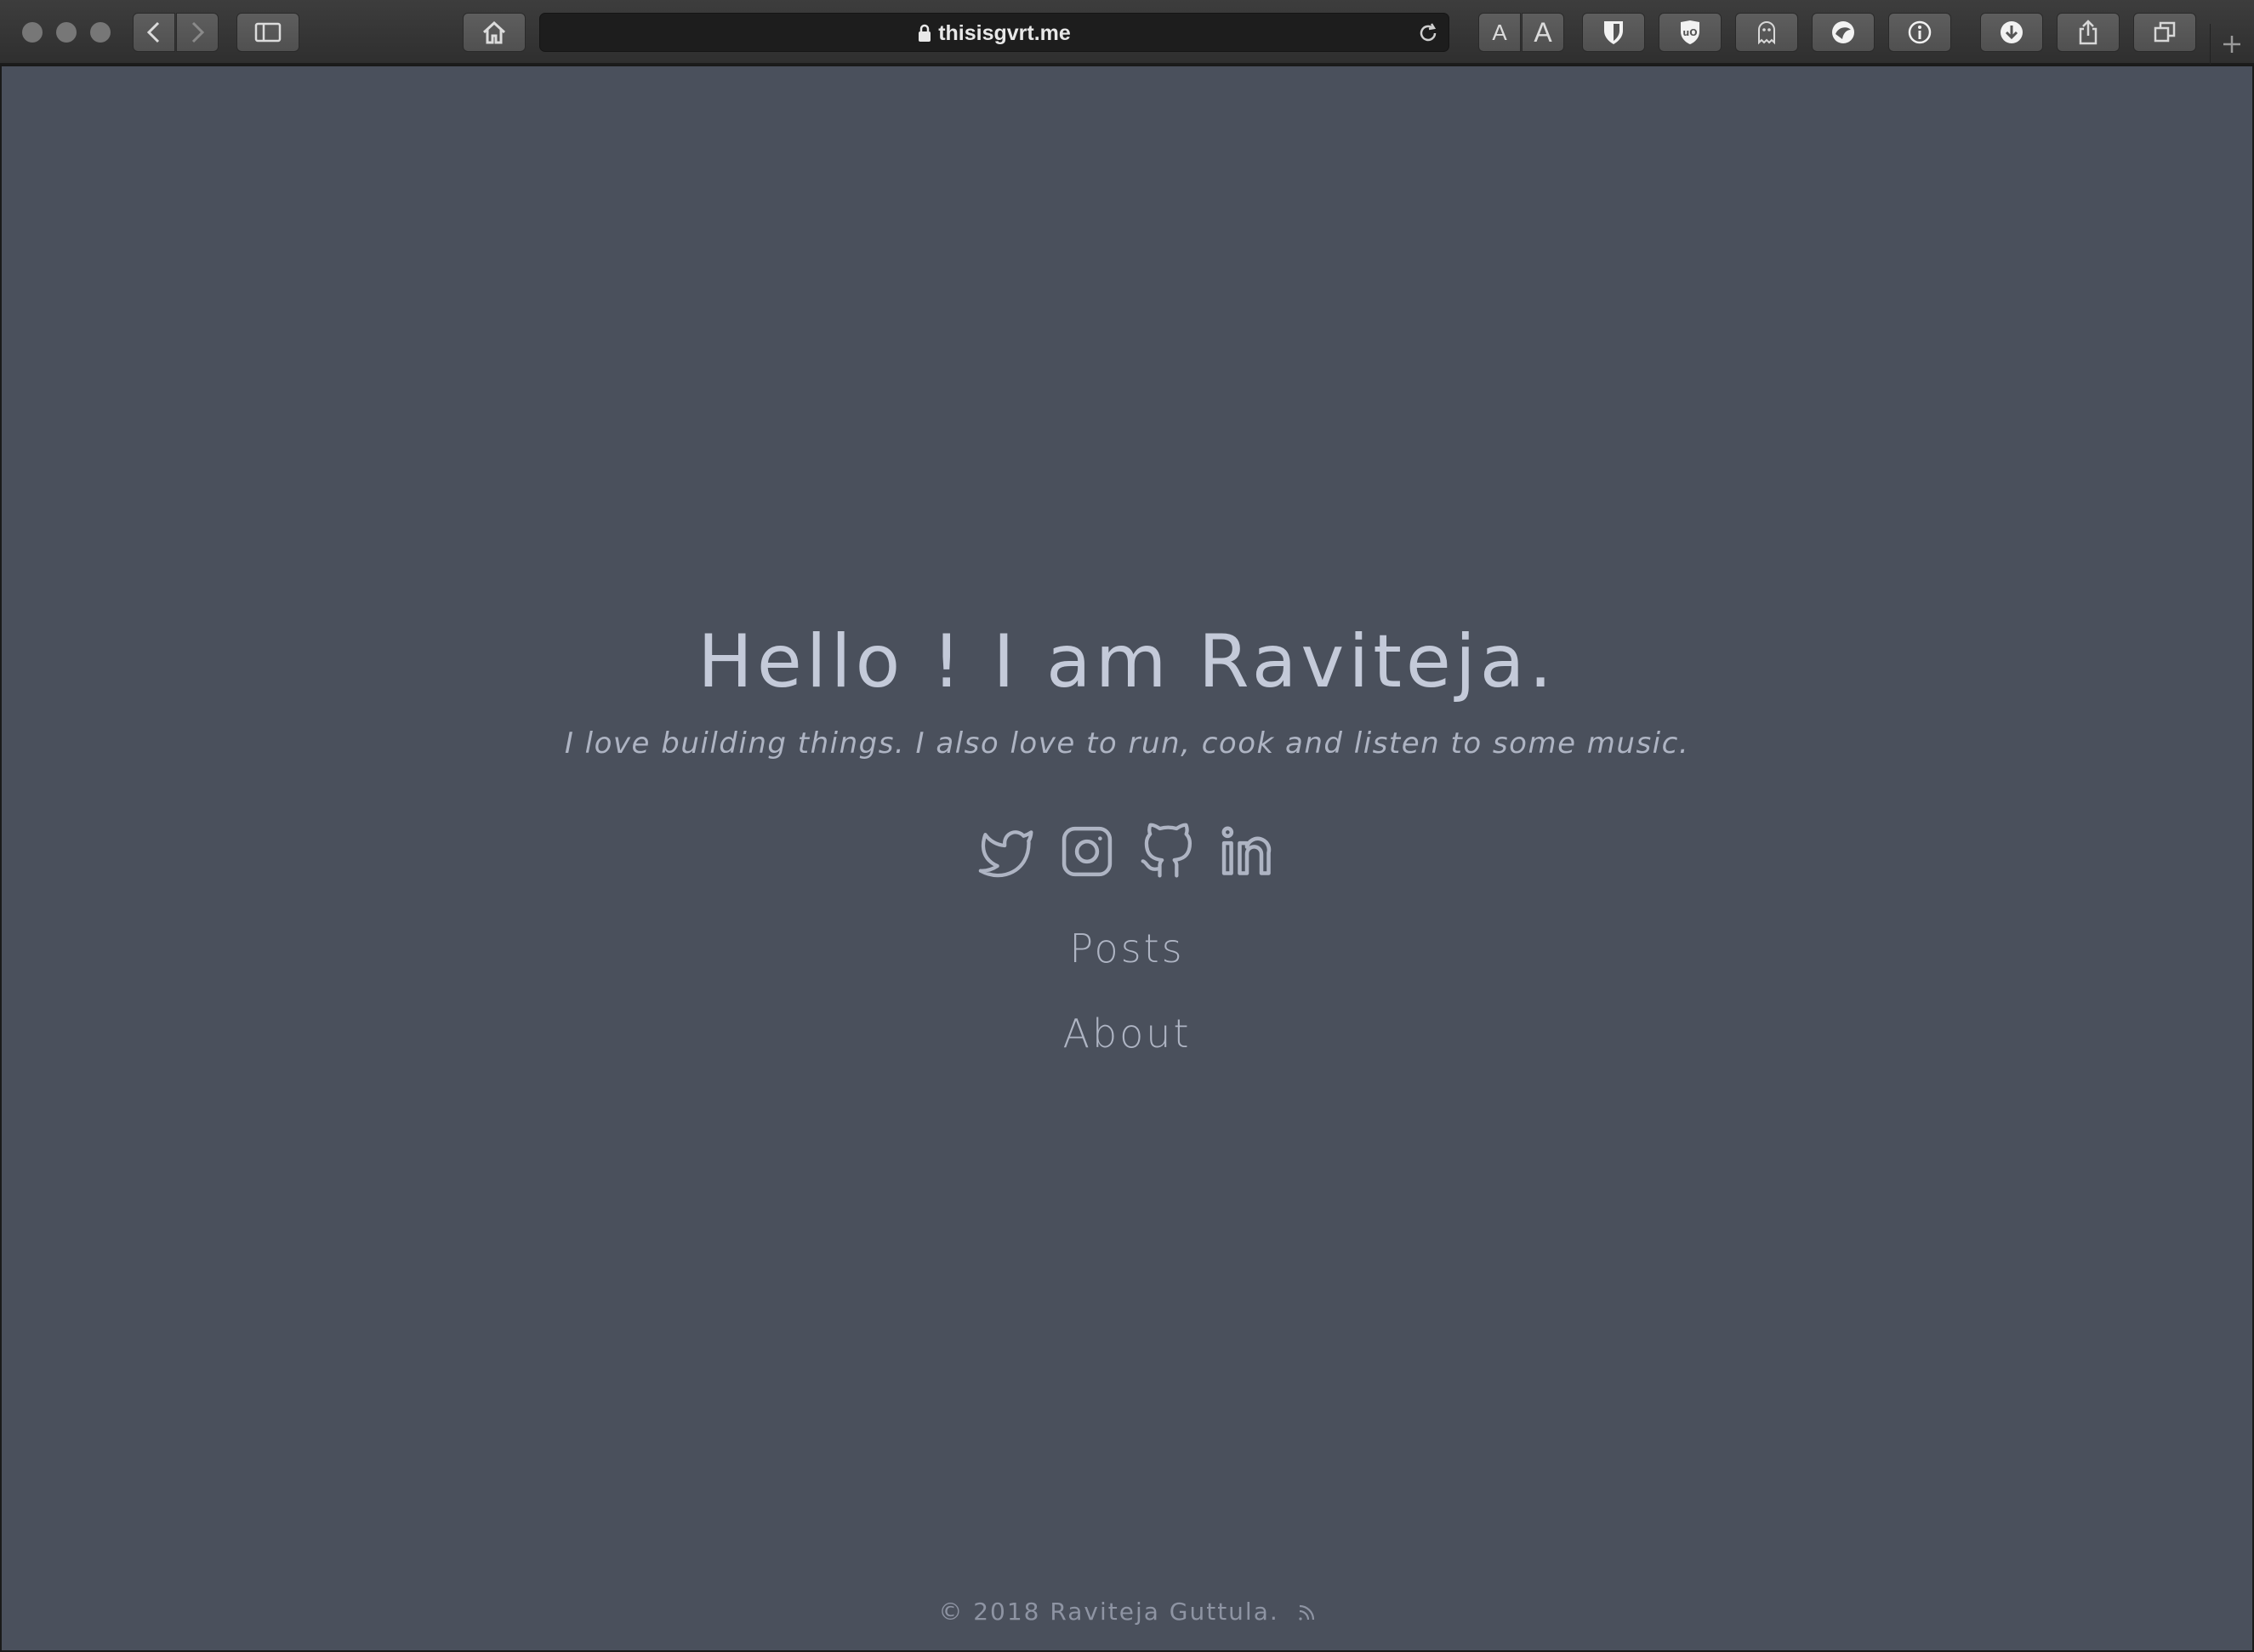  What do you see at coordinates (100, 32) in the screenshot?
I see `zoom-window-button` at bounding box center [100, 32].